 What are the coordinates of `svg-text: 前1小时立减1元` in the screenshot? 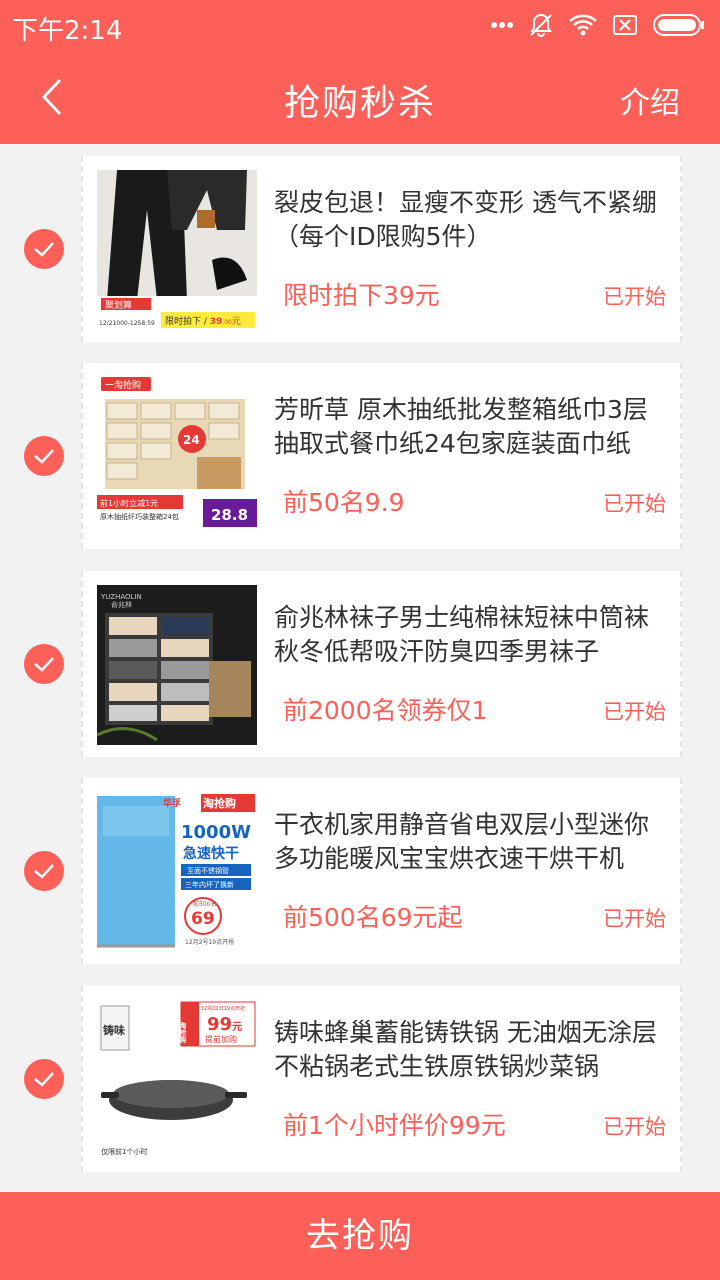 It's located at (129, 503).